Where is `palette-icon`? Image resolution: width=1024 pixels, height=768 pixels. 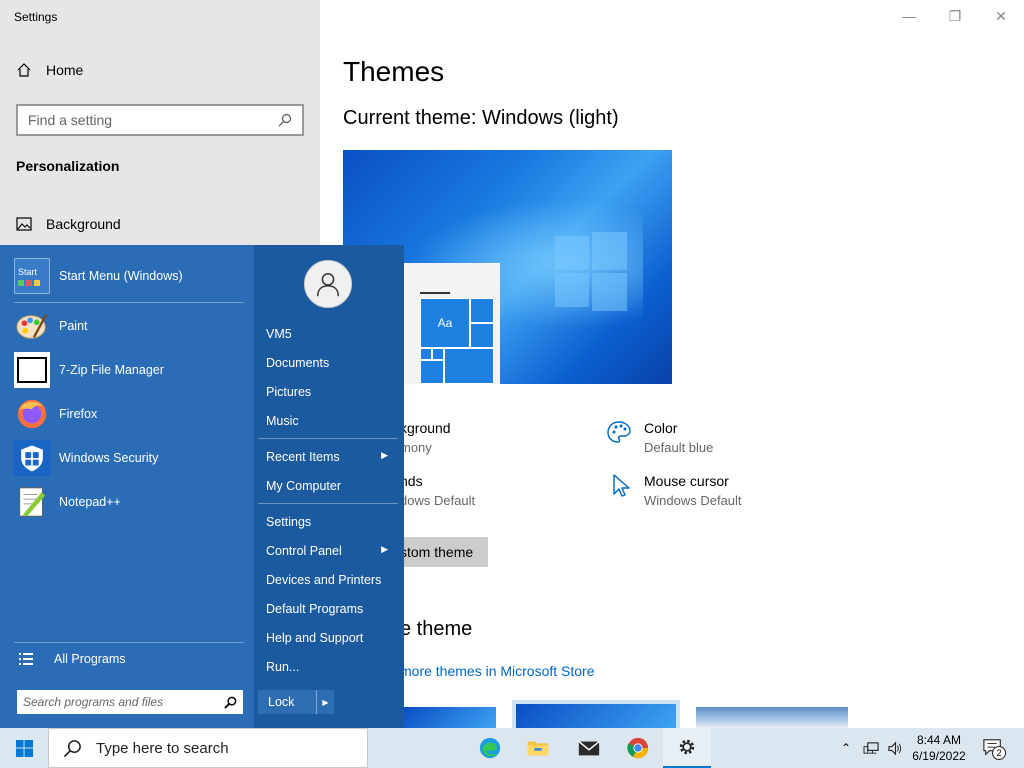 palette-icon is located at coordinates (619, 432).